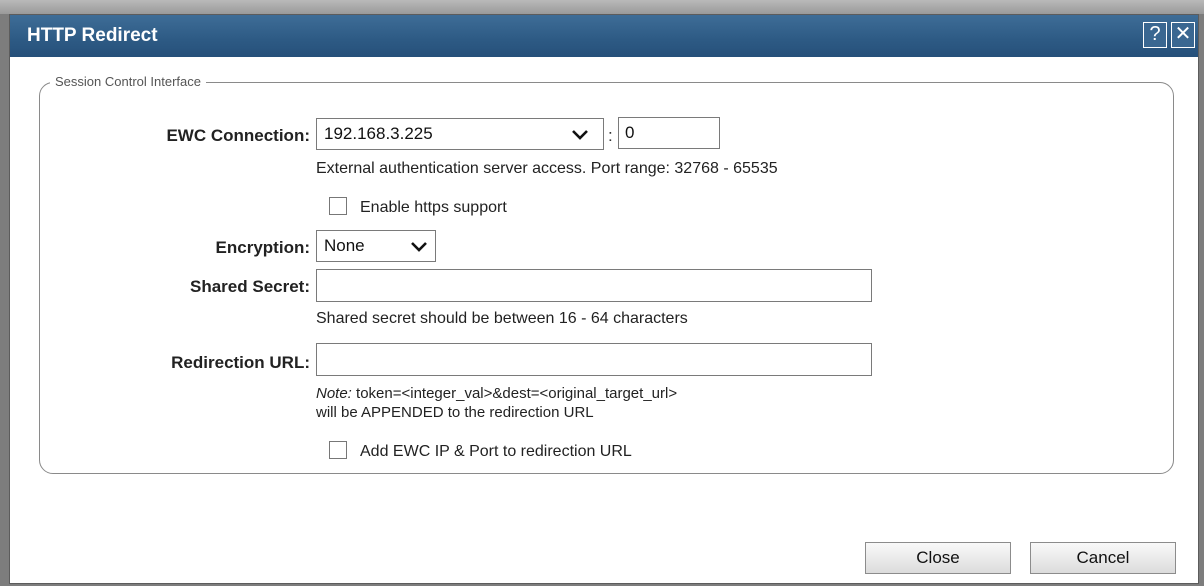  What do you see at coordinates (338, 450) in the screenshot?
I see `add-ewc-checkbox` at bounding box center [338, 450].